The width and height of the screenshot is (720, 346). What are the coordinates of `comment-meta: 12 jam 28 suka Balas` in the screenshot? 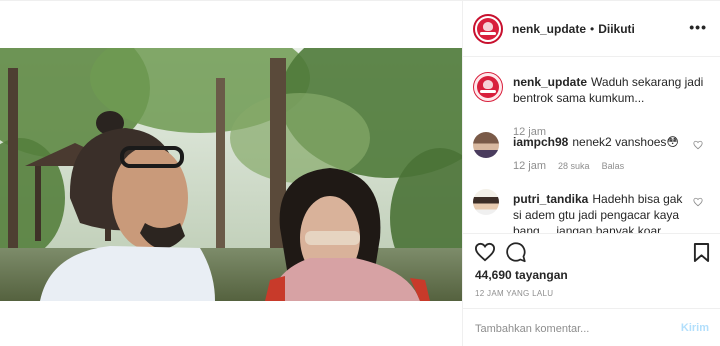 It's located at (574, 166).